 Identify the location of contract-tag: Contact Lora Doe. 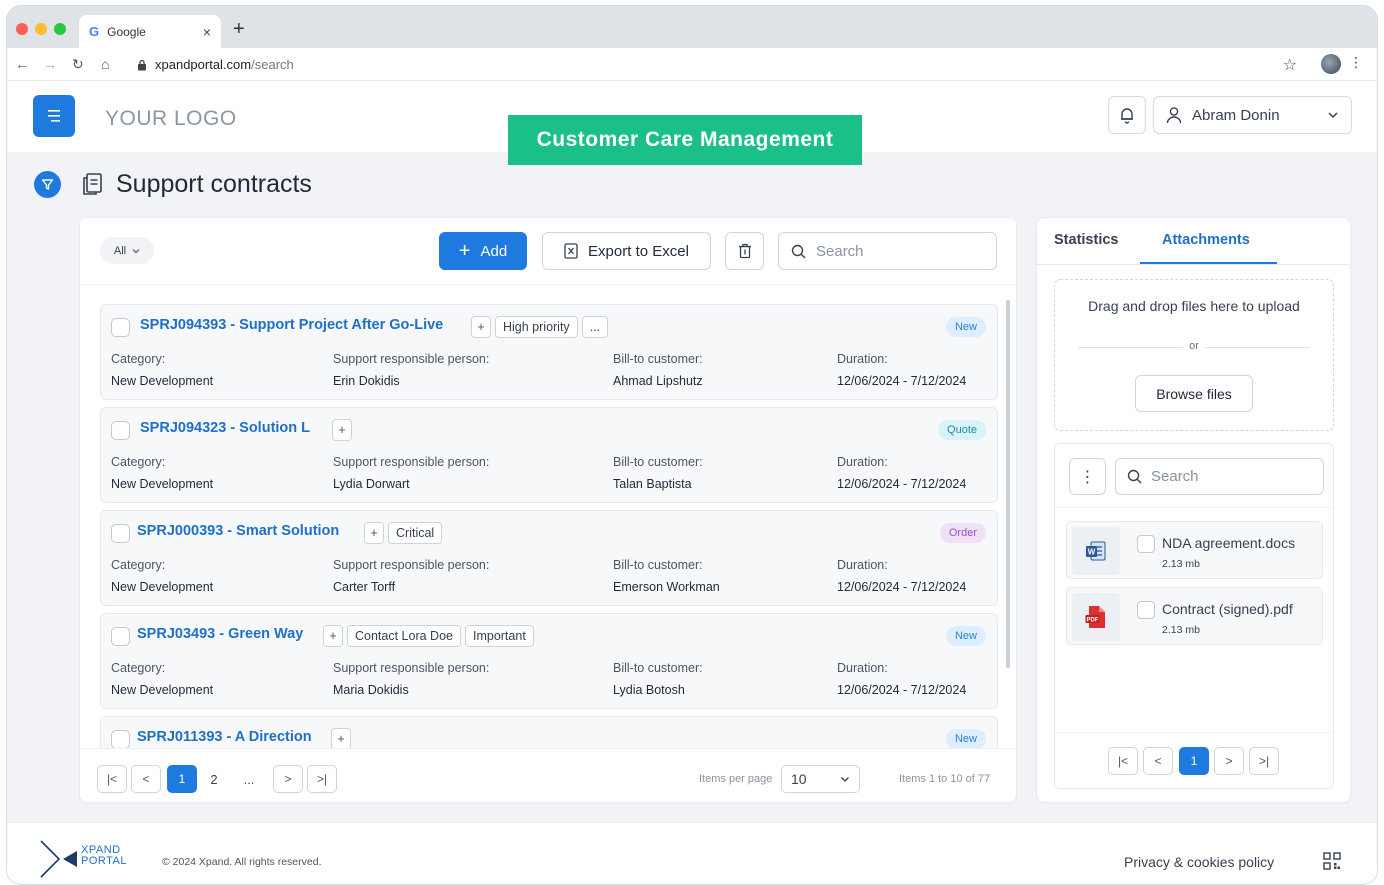
(404, 636).